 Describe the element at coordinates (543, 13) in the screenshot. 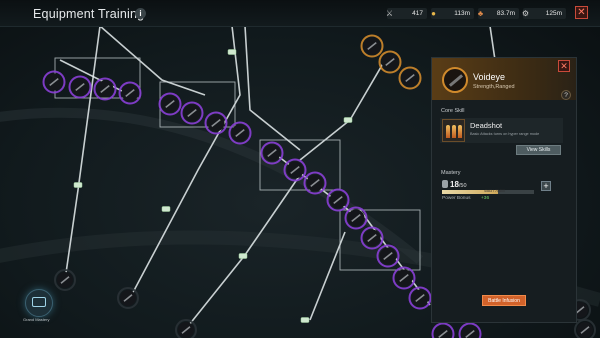

I see `resource-gear: ⚙ 125m` at that location.